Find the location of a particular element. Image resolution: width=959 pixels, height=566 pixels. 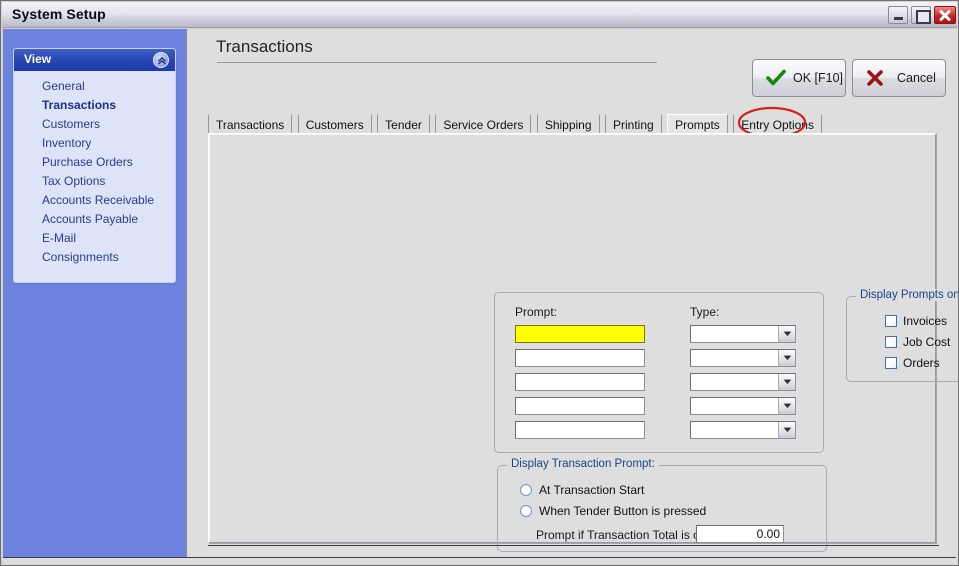

checkbox-job-cost-label: Job Cost is located at coordinates (927, 342).